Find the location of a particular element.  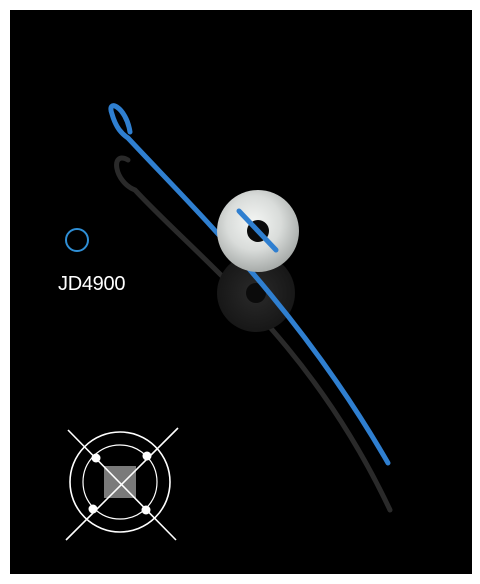

crossed-square-in-rings-icon is located at coordinates (122, 484).